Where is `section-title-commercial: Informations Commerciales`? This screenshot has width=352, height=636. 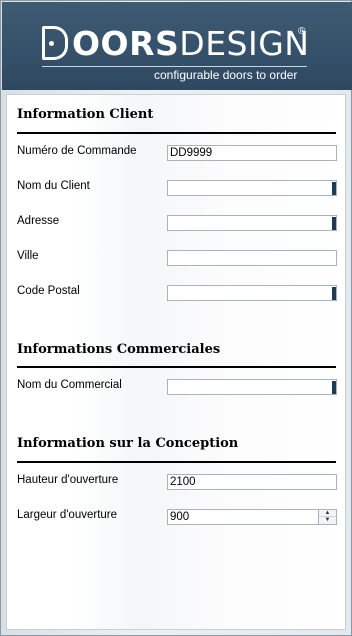
section-title-commercial: Informations Commerciales is located at coordinates (119, 349).